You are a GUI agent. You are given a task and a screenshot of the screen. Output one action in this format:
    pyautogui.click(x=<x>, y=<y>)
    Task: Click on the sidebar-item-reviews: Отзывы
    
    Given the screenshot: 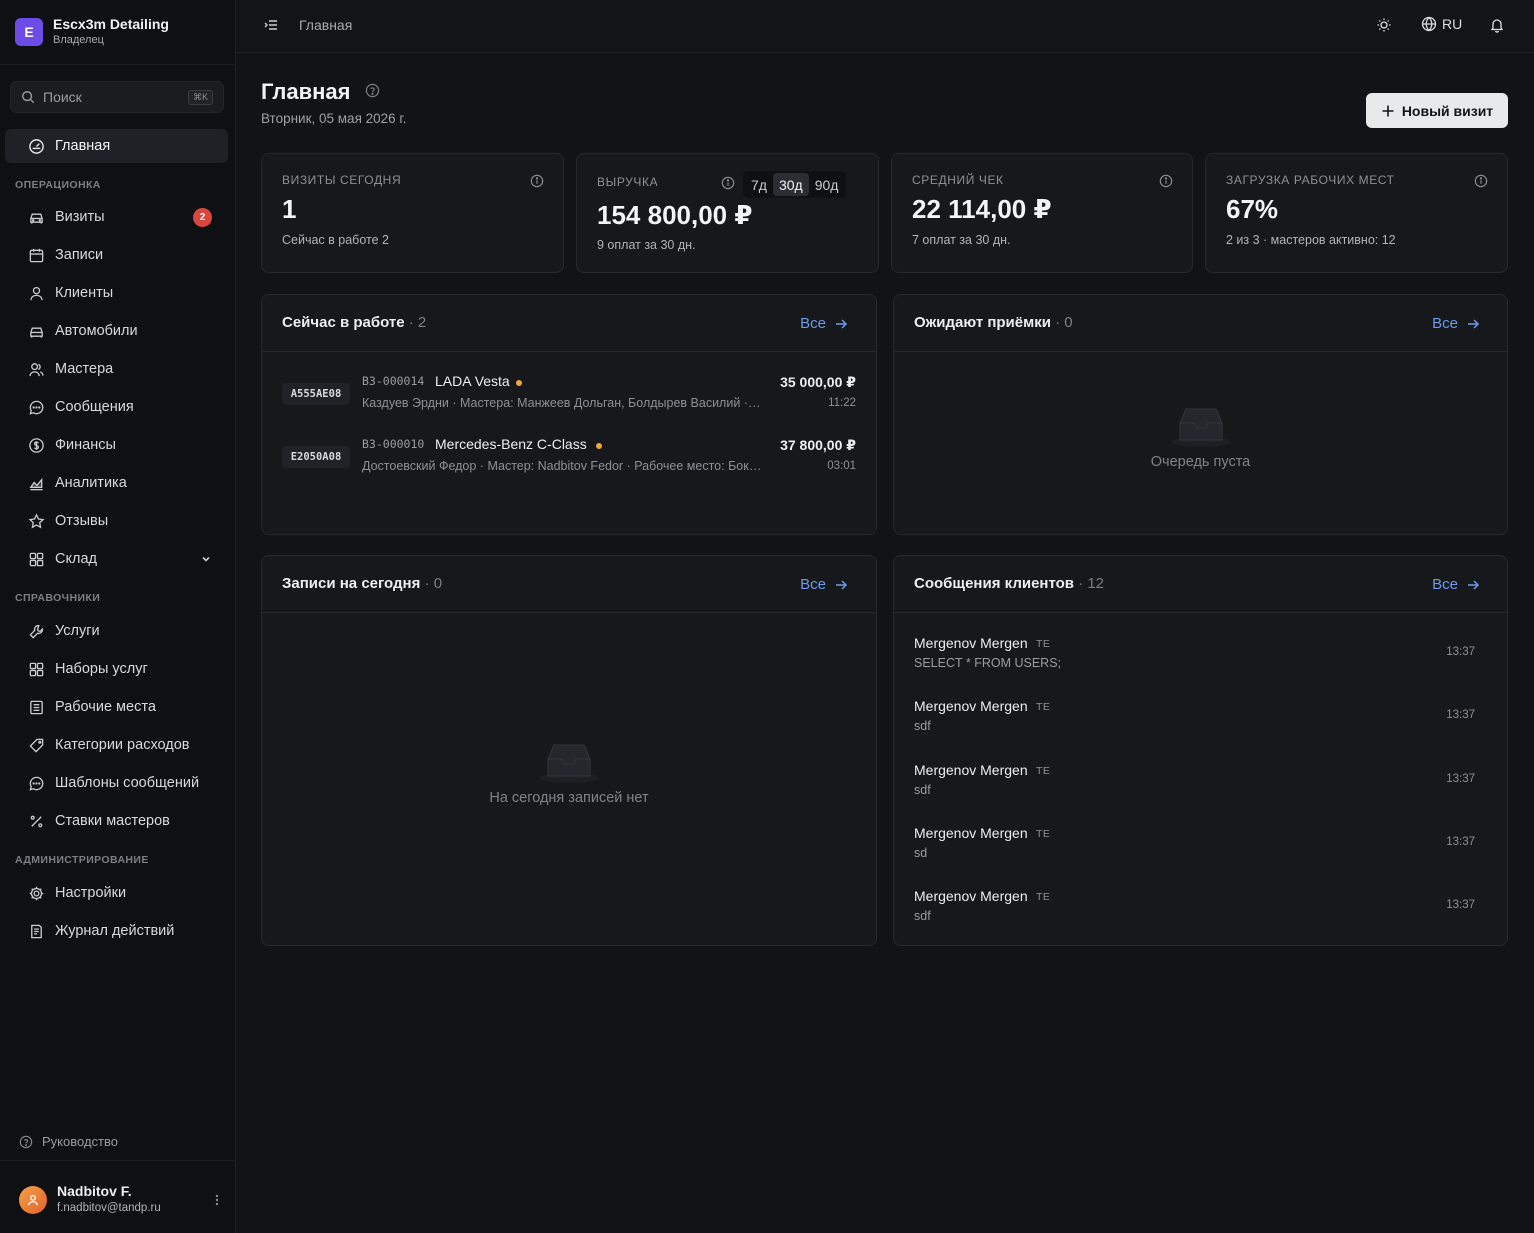 What is the action you would take?
    pyautogui.click(x=116, y=521)
    